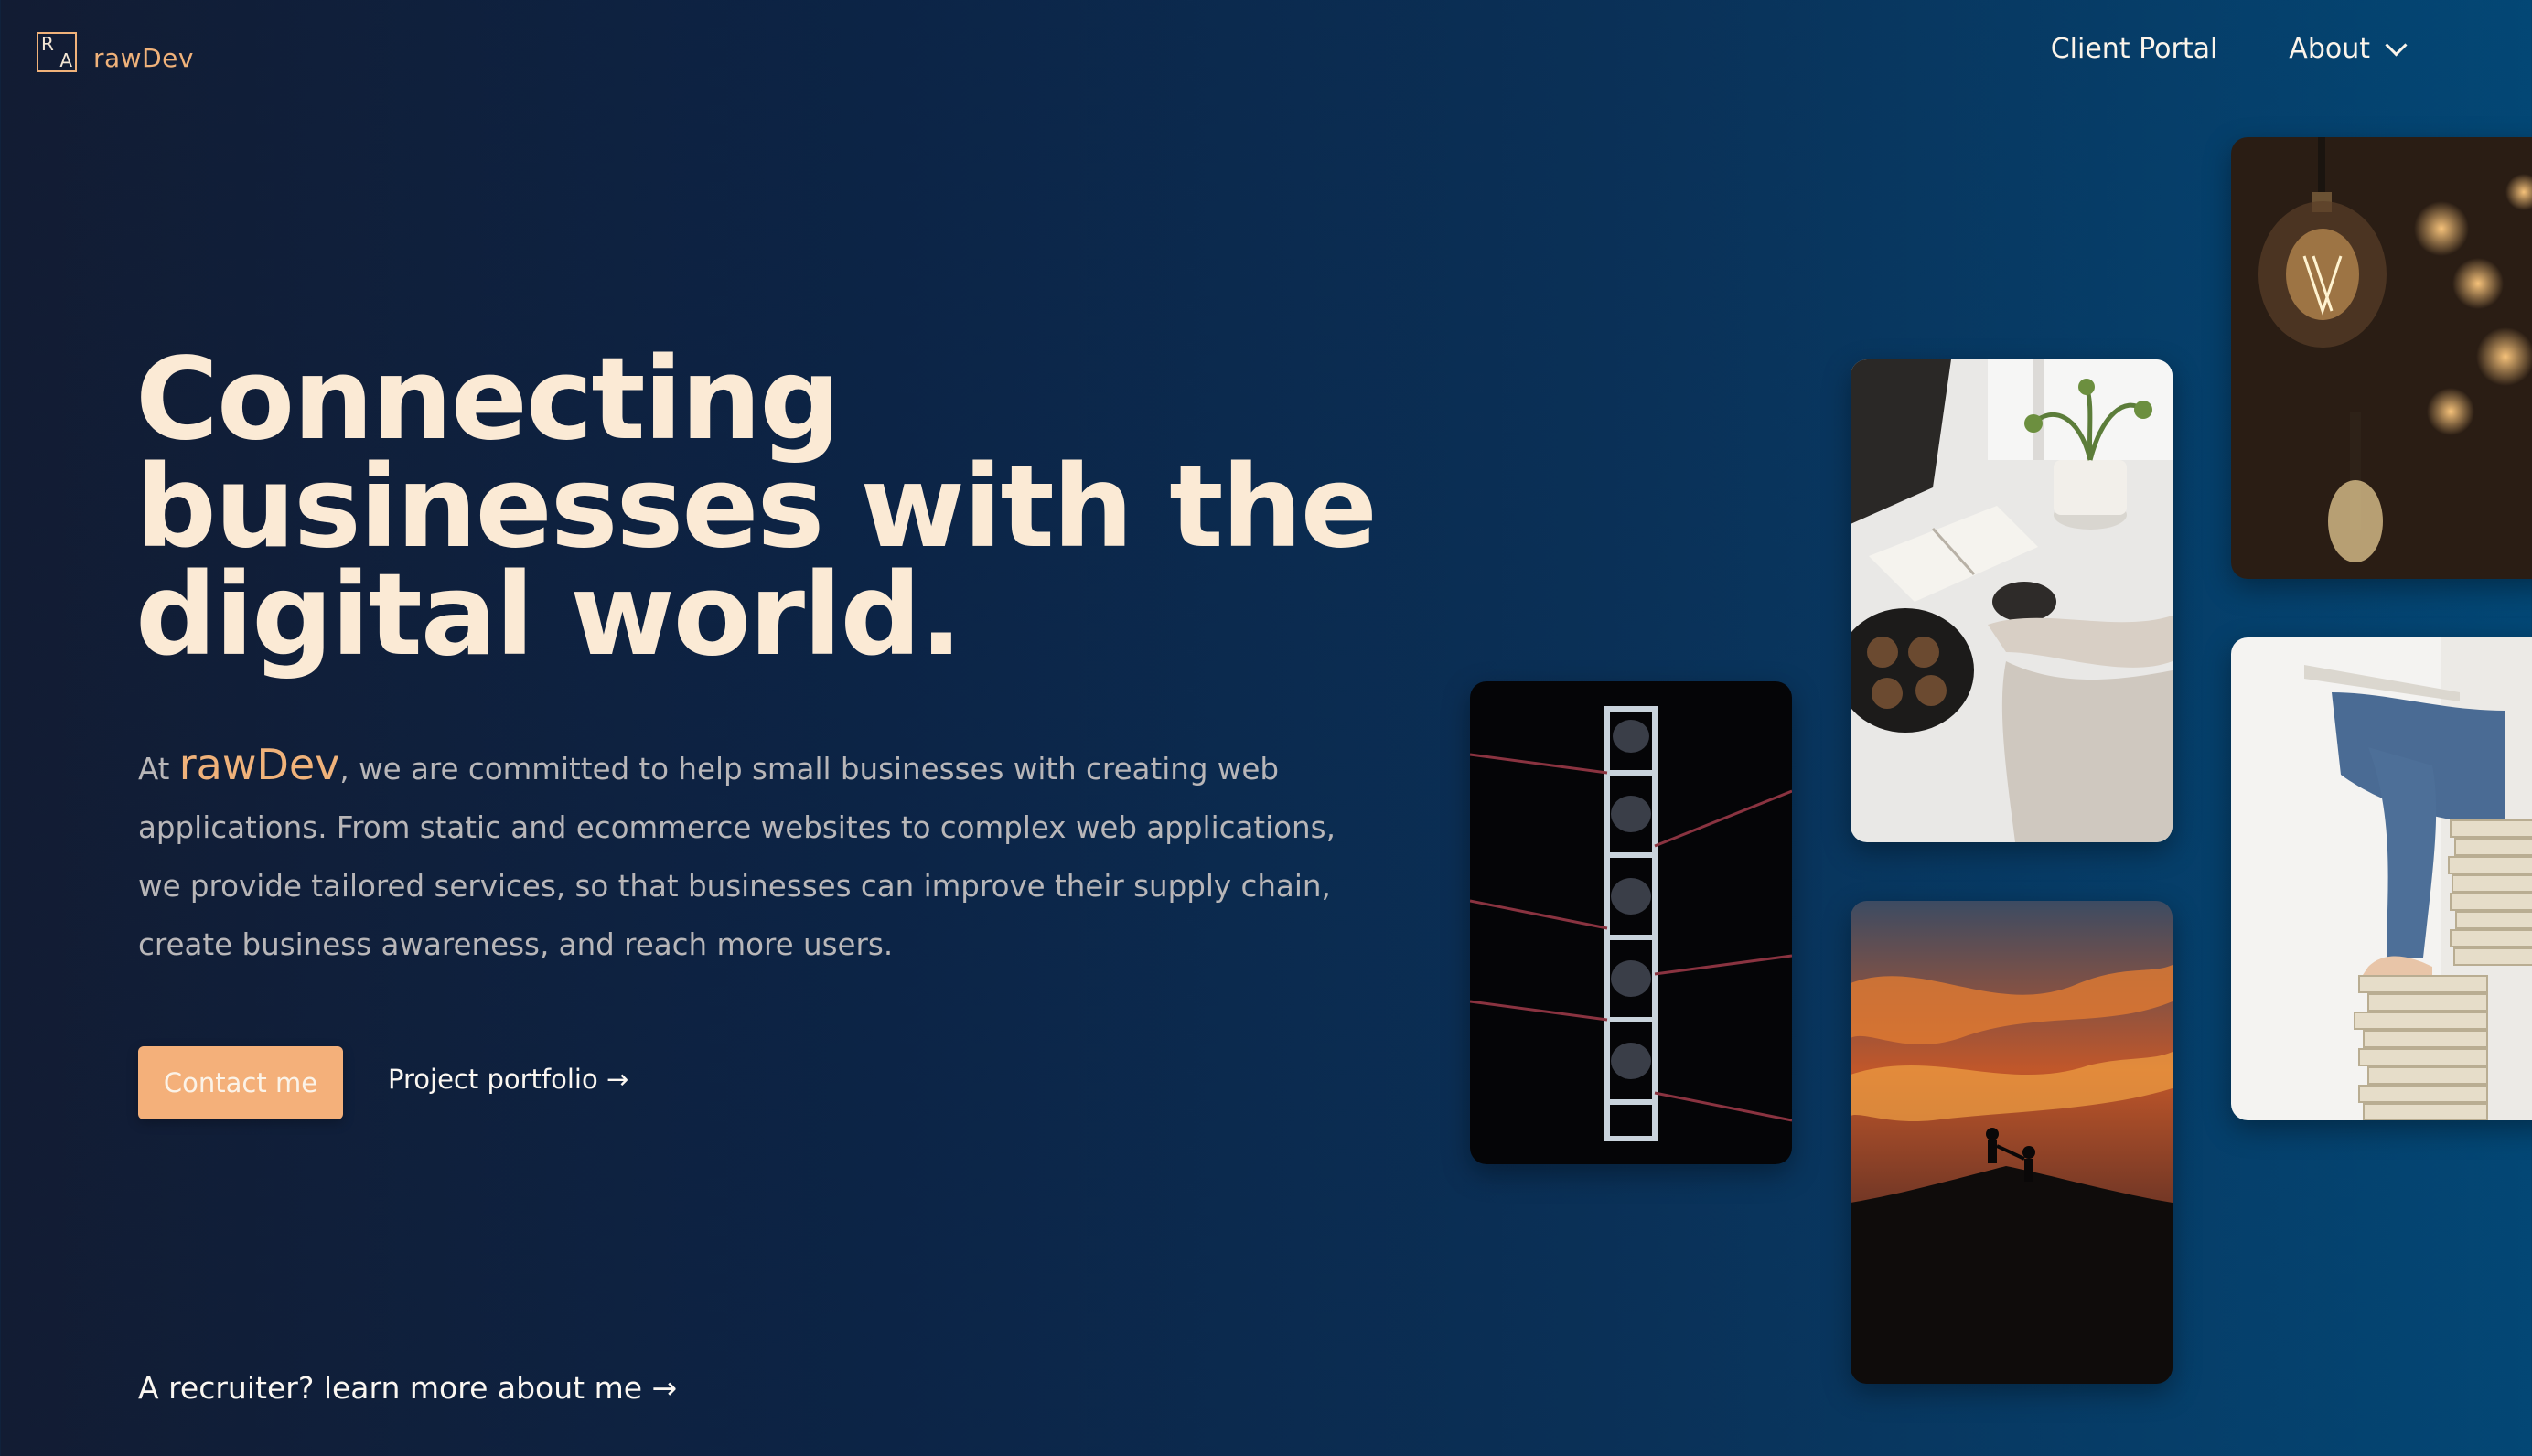 This screenshot has height=1456, width=2532. Describe the element at coordinates (47, 43) in the screenshot. I see `logo-letter-r: R` at that location.